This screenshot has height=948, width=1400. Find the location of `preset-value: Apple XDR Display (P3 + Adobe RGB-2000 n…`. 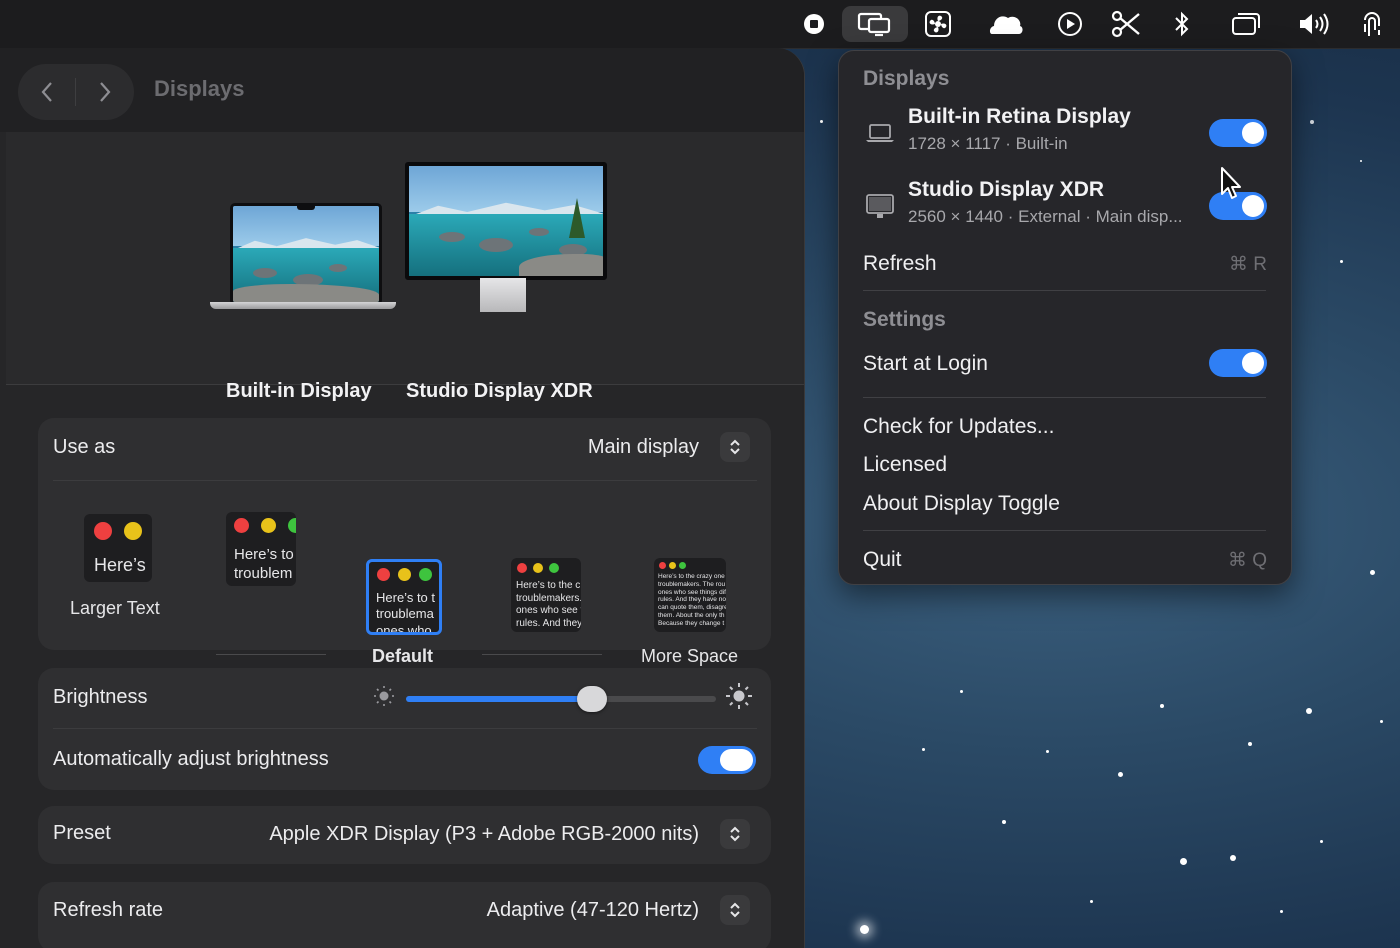

preset-value: Apple XDR Display (P3 + Adobe RGB-2000 n… is located at coordinates (484, 834).